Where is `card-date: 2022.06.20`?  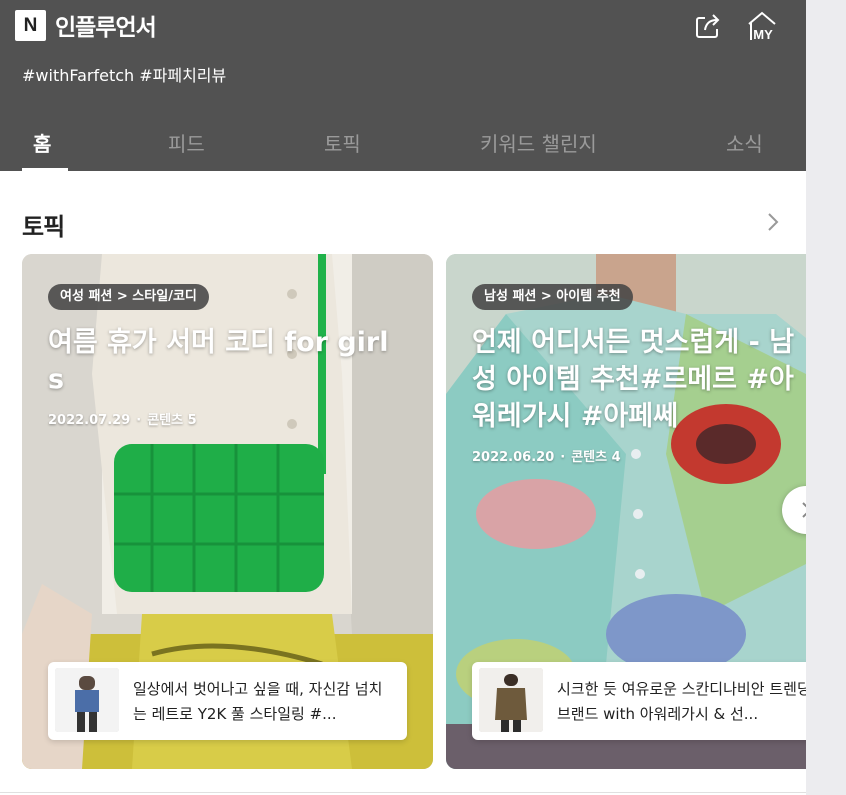 card-date: 2022.06.20 is located at coordinates (513, 457).